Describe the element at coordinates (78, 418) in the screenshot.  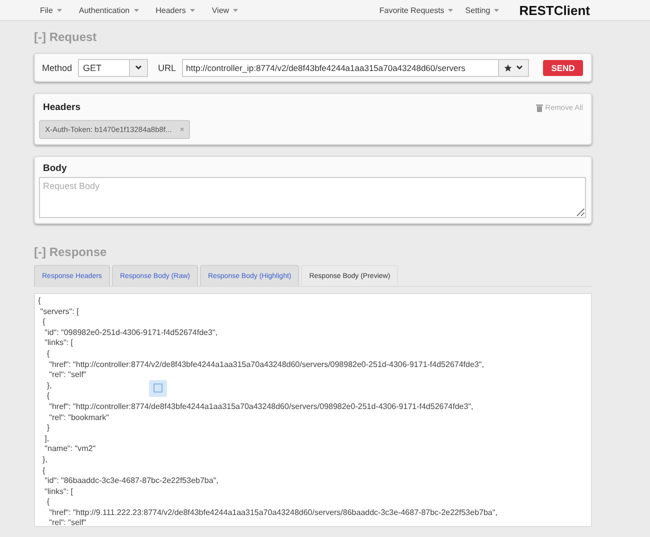
I see `code-line: "rel": "bookmark"` at that location.